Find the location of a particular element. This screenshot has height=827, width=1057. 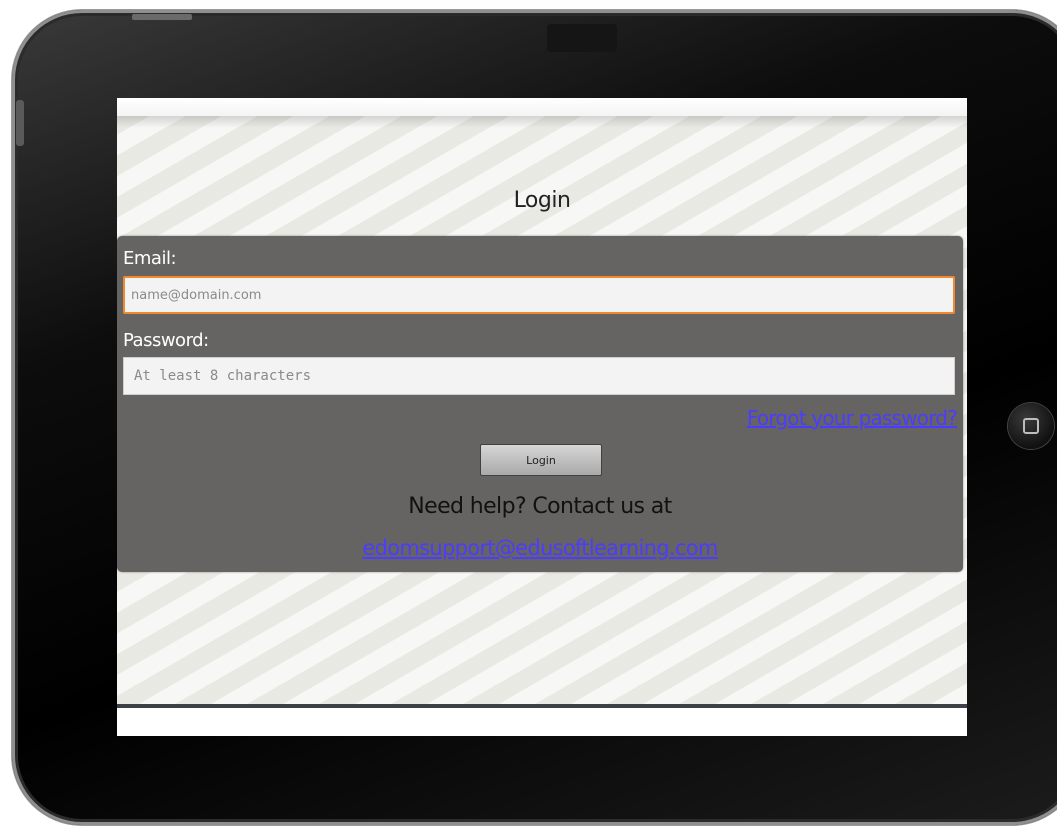

status-bar is located at coordinates (542, 107).